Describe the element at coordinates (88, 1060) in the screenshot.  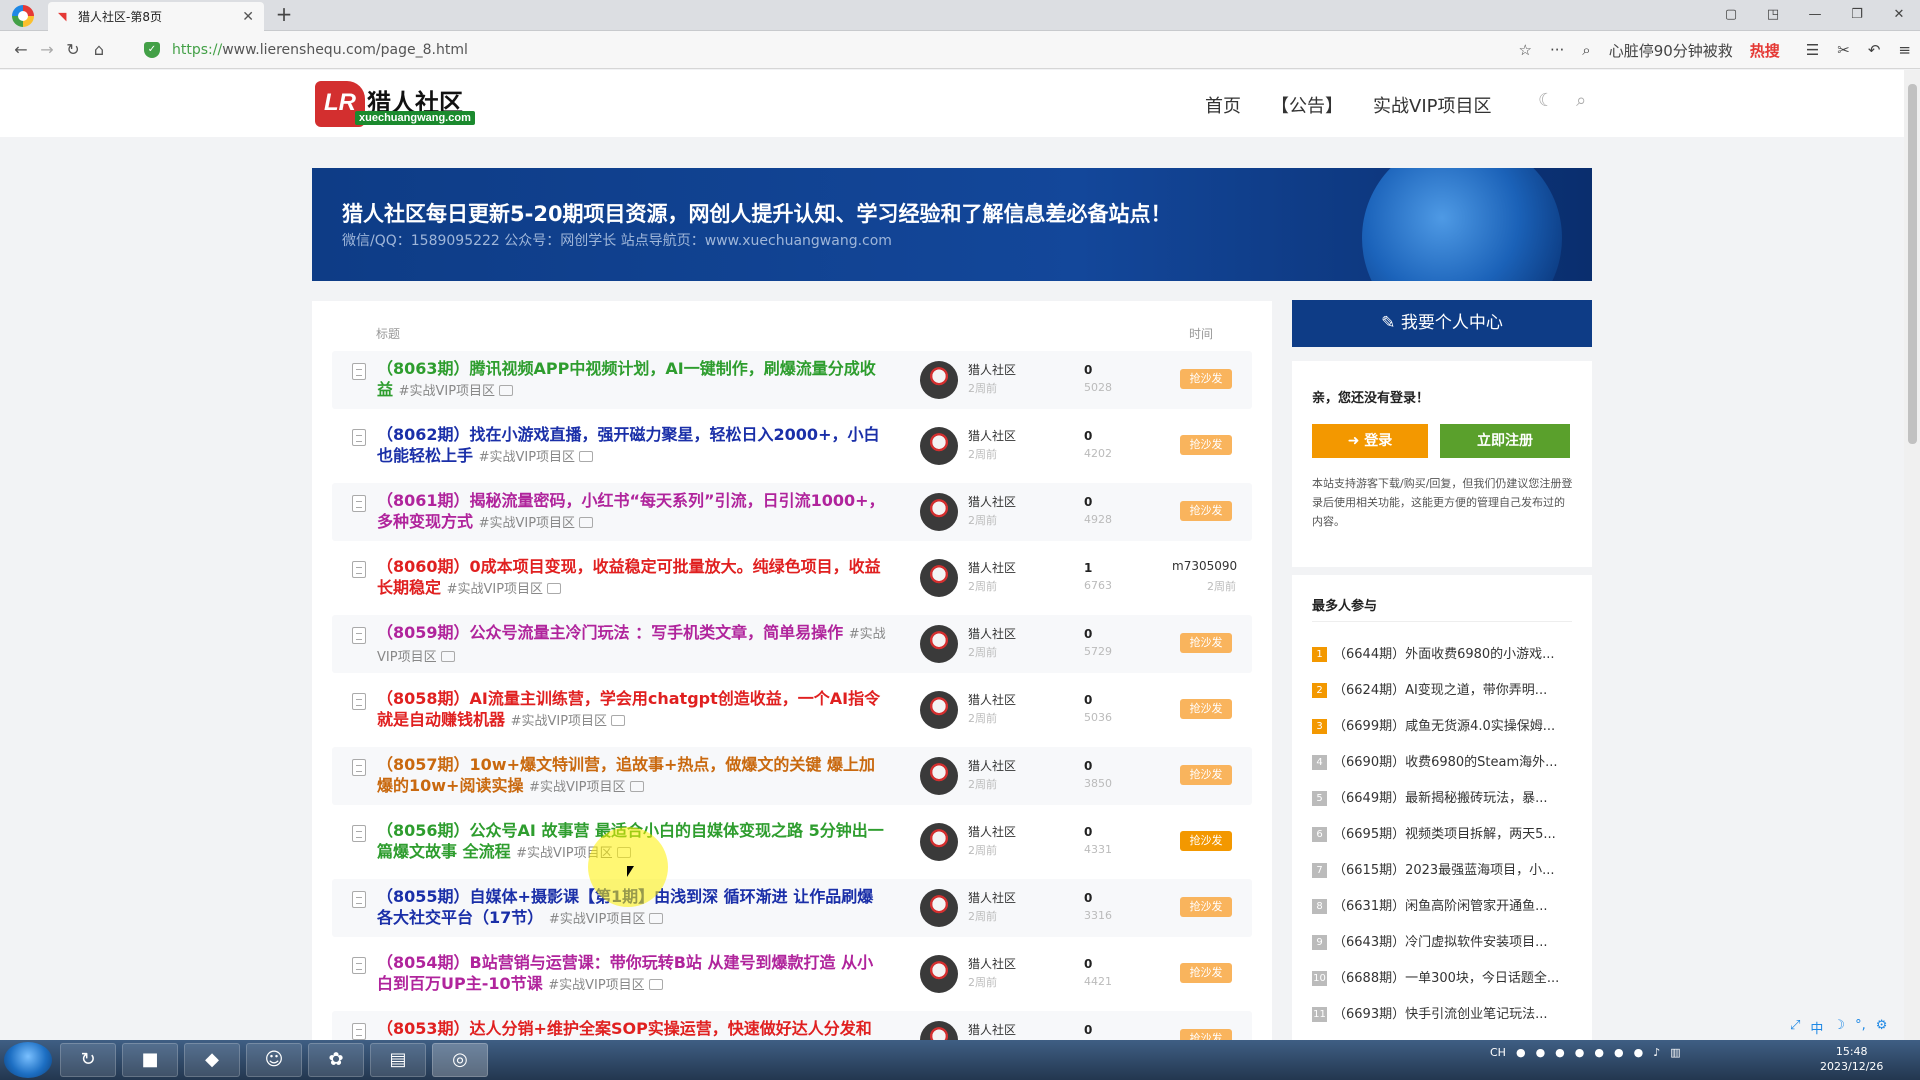
I see `taskbar-app-1: ↻` at that location.